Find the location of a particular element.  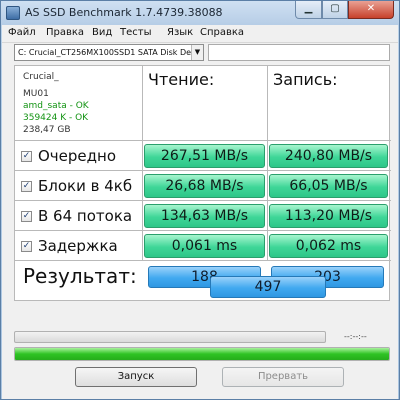

menu-edit: Правка is located at coordinates (65, 32).